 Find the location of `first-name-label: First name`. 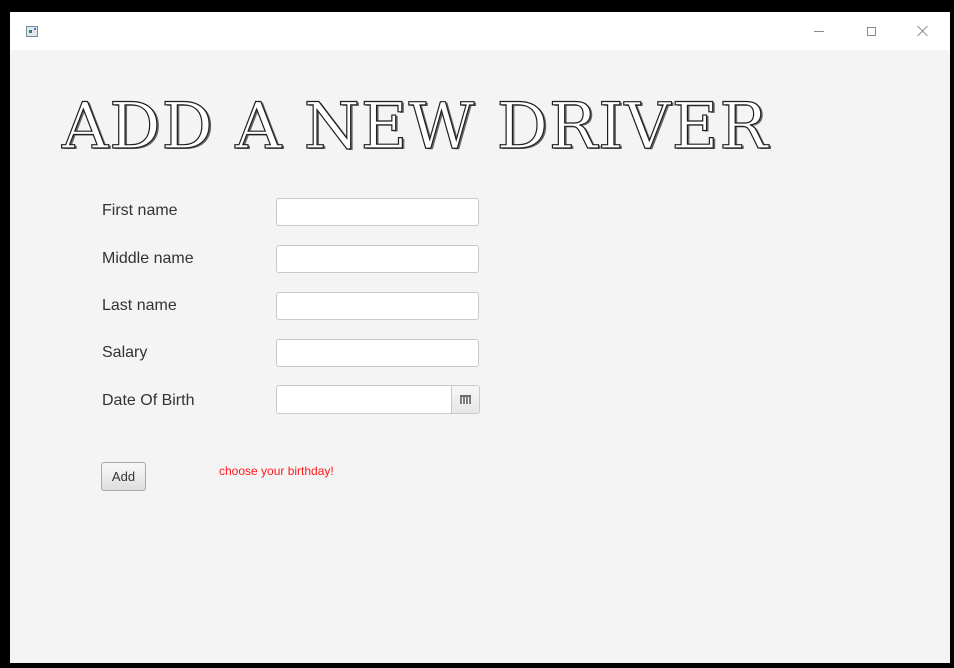

first-name-label: First name is located at coordinates (140, 210).